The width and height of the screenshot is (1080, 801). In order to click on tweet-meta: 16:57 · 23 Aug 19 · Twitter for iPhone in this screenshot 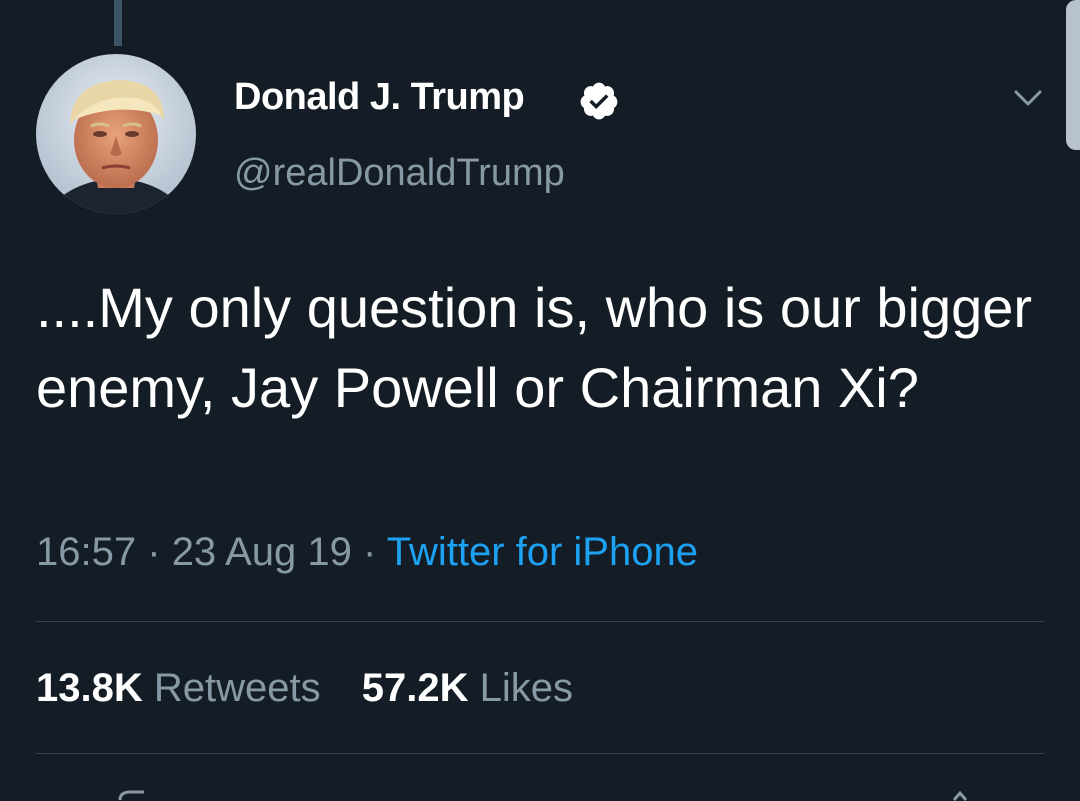, I will do `click(367, 552)`.